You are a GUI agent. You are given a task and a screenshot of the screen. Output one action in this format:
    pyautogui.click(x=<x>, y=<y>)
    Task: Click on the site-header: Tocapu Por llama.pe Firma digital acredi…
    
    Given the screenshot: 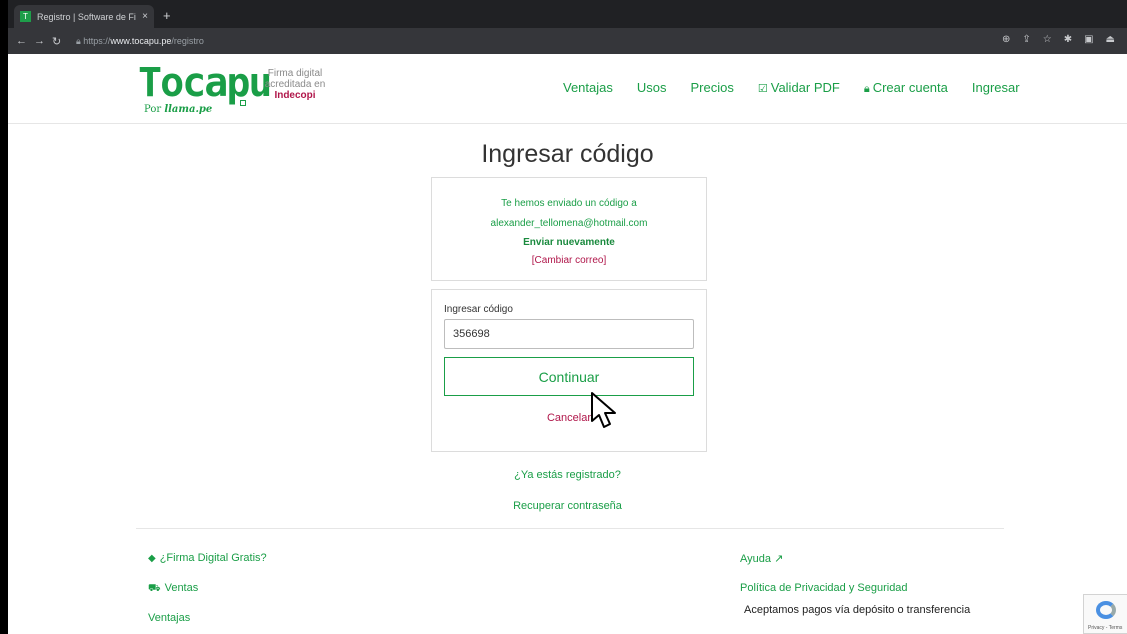 What is the action you would take?
    pyautogui.click(x=567, y=89)
    